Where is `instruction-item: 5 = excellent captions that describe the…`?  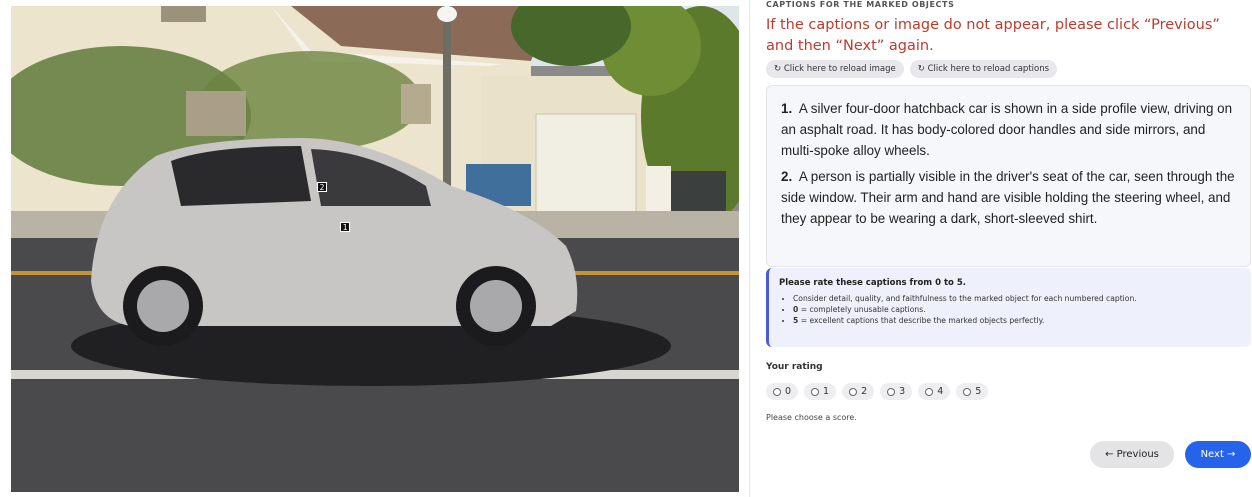
instruction-item: 5 = excellent captions that describe the… is located at coordinates (1017, 320).